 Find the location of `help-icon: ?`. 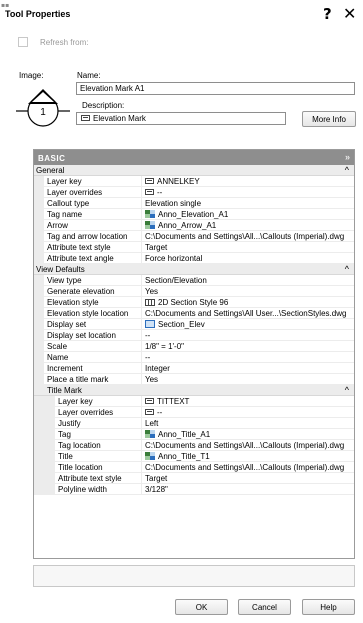

help-icon: ? is located at coordinates (327, 14).